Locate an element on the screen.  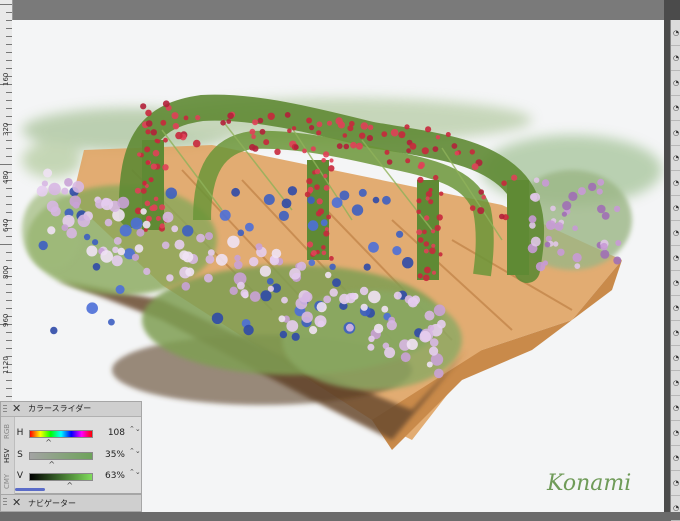
value-slider-row: V ^ 63% ⌃⌄ is located at coordinates (78, 479).